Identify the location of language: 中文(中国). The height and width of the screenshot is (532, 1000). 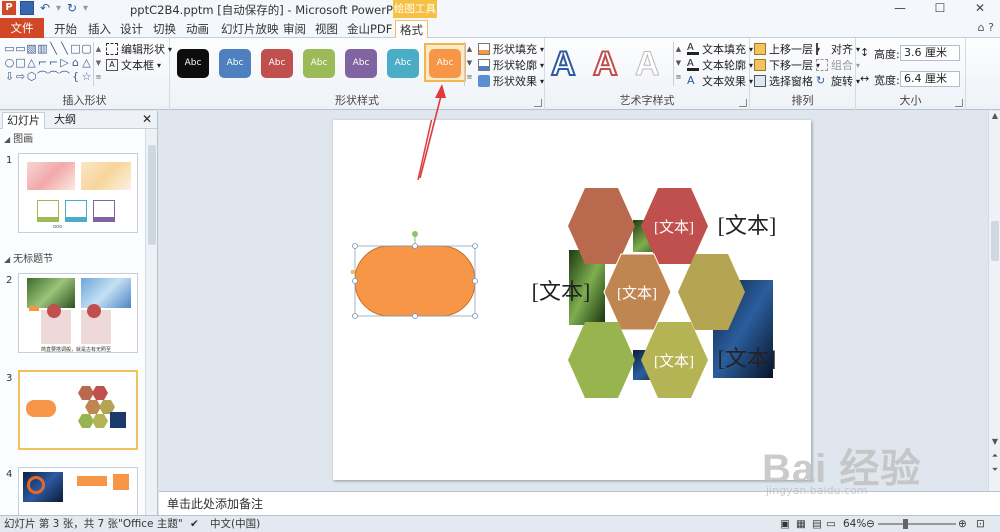
(235, 524).